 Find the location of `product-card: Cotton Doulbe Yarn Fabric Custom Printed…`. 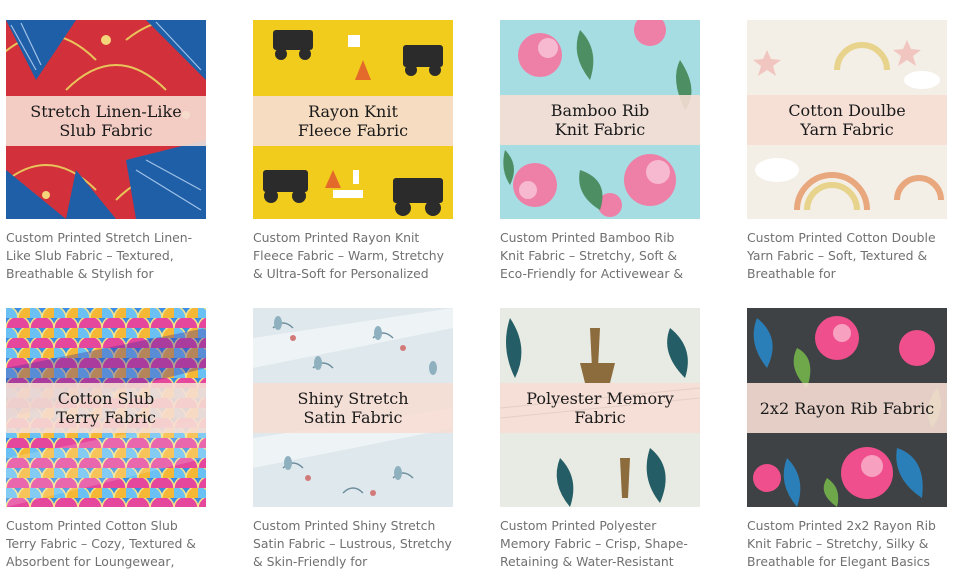

product-card: Cotton Doulbe Yarn Fabric Custom Printed… is located at coordinates (847, 151).